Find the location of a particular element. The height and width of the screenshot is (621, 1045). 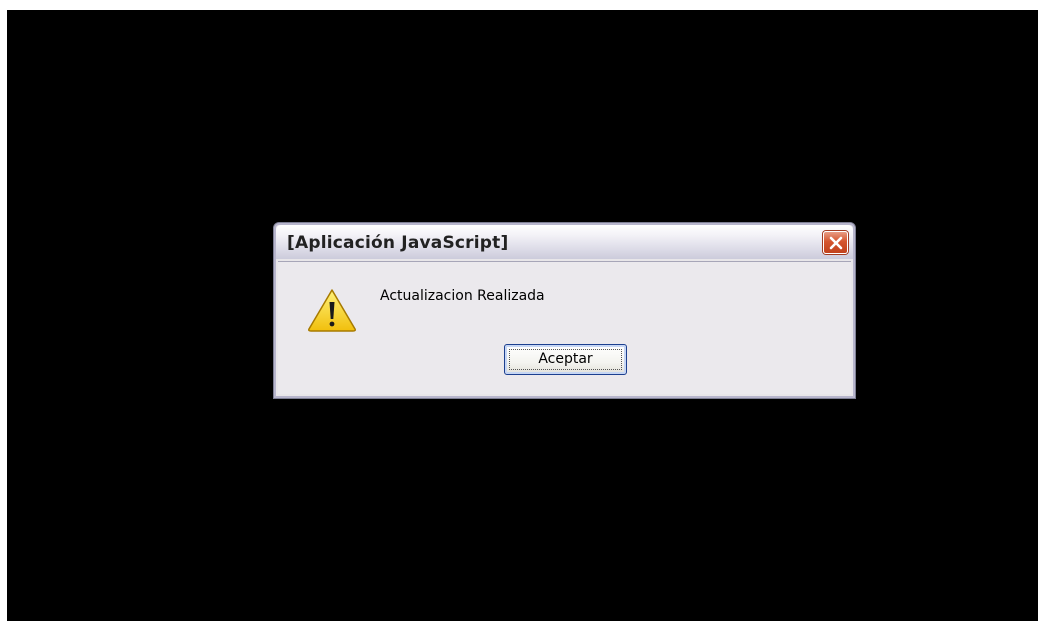

dialog-titlebar: [Aplicación JavaScript] is located at coordinates (564, 242).